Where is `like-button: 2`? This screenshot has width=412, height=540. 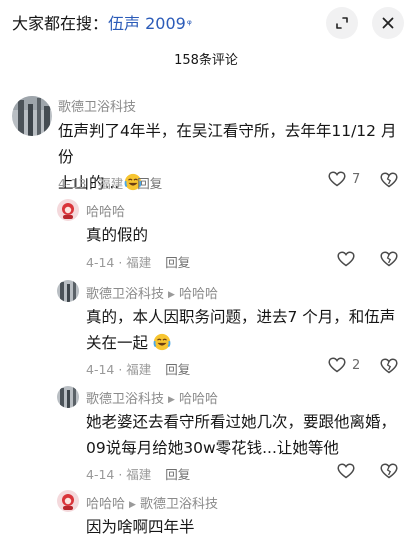 like-button: 2 is located at coordinates (344, 365).